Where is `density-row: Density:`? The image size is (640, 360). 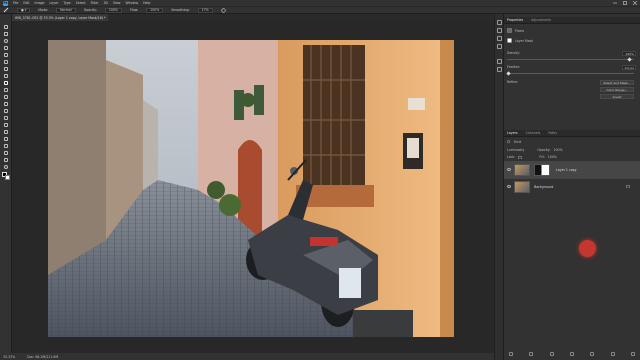
density-row: Density: is located at coordinates (571, 53).